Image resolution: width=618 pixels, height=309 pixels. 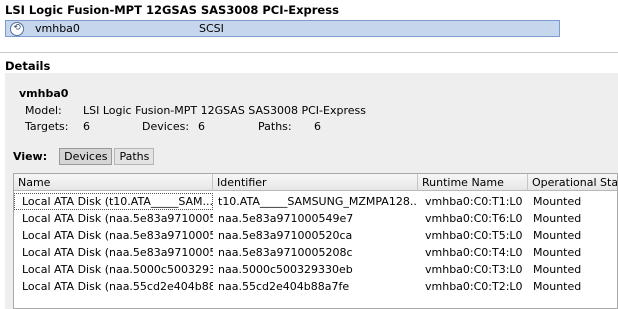 I want to click on view-paths-button: Paths, so click(x=134, y=156).